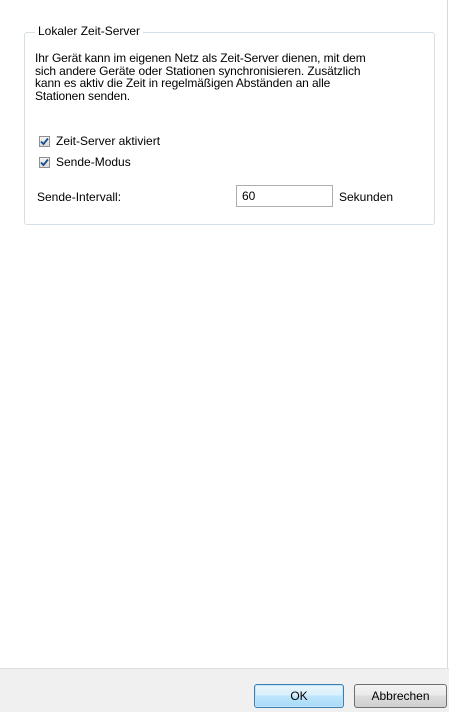  Describe the element at coordinates (400, 696) in the screenshot. I see `cancel-button: Abbrechen` at that location.